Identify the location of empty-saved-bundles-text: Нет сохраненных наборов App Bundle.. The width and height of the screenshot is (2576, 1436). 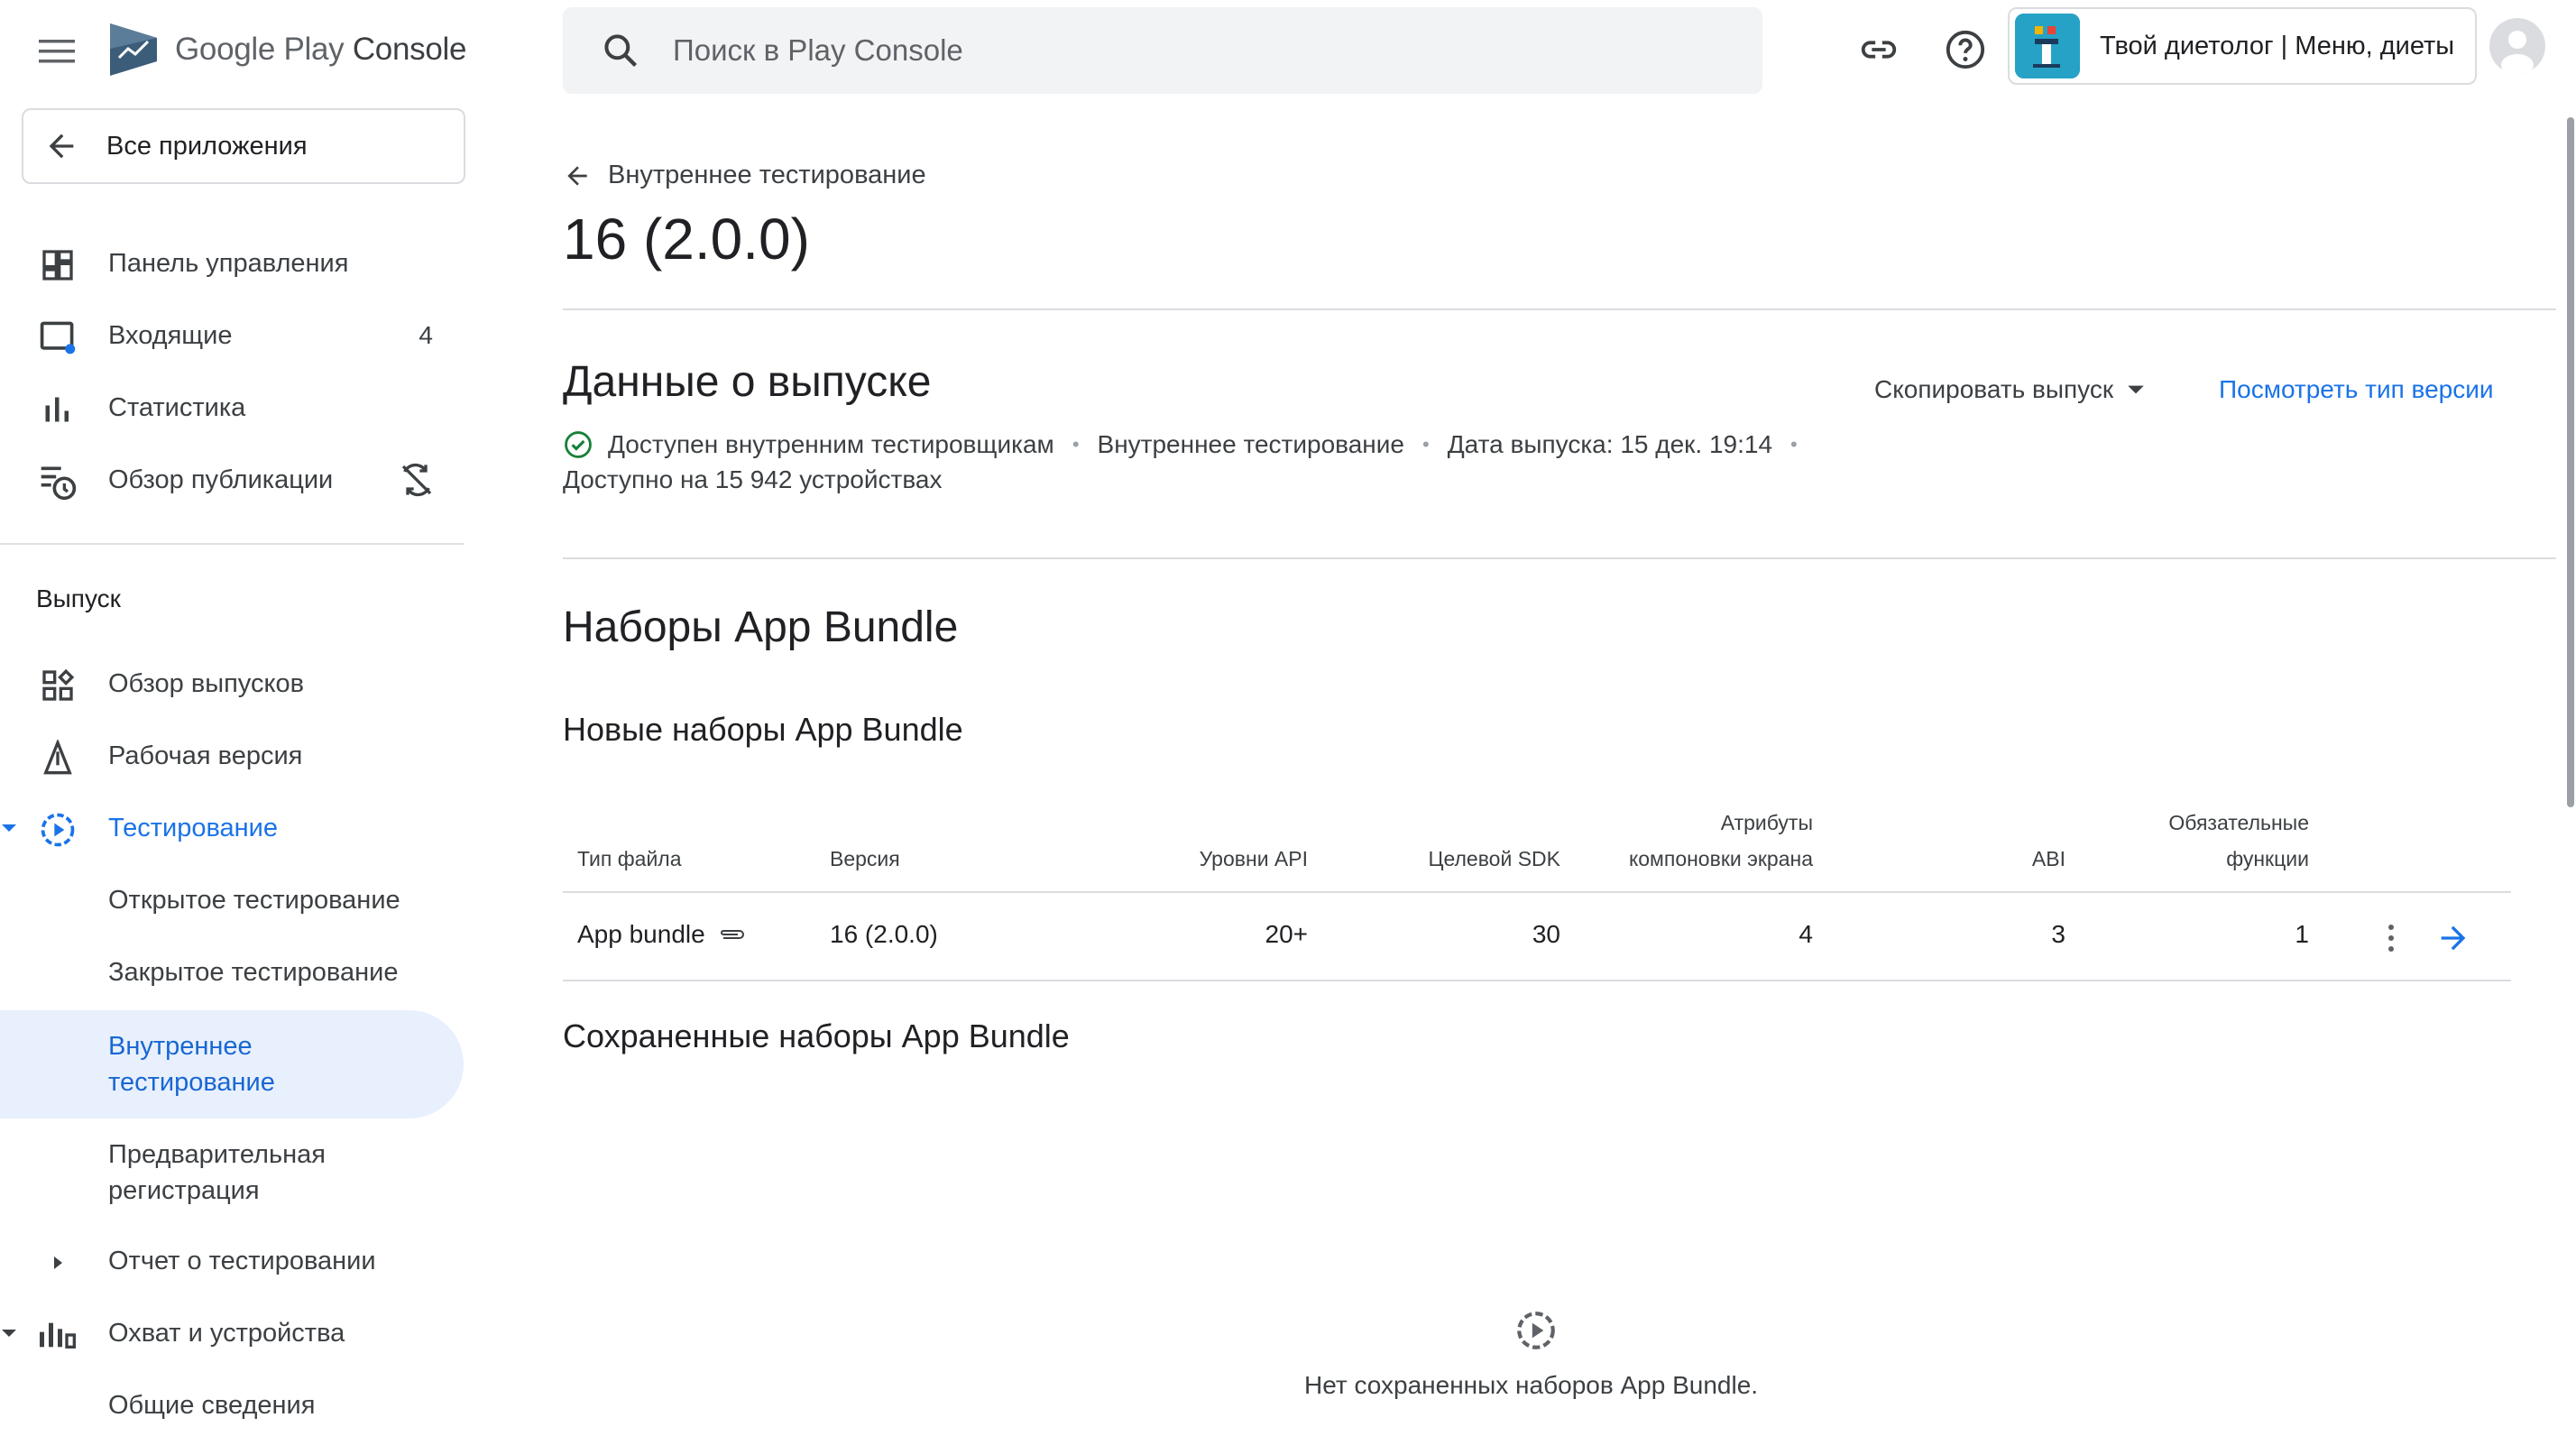
(1532, 1385).